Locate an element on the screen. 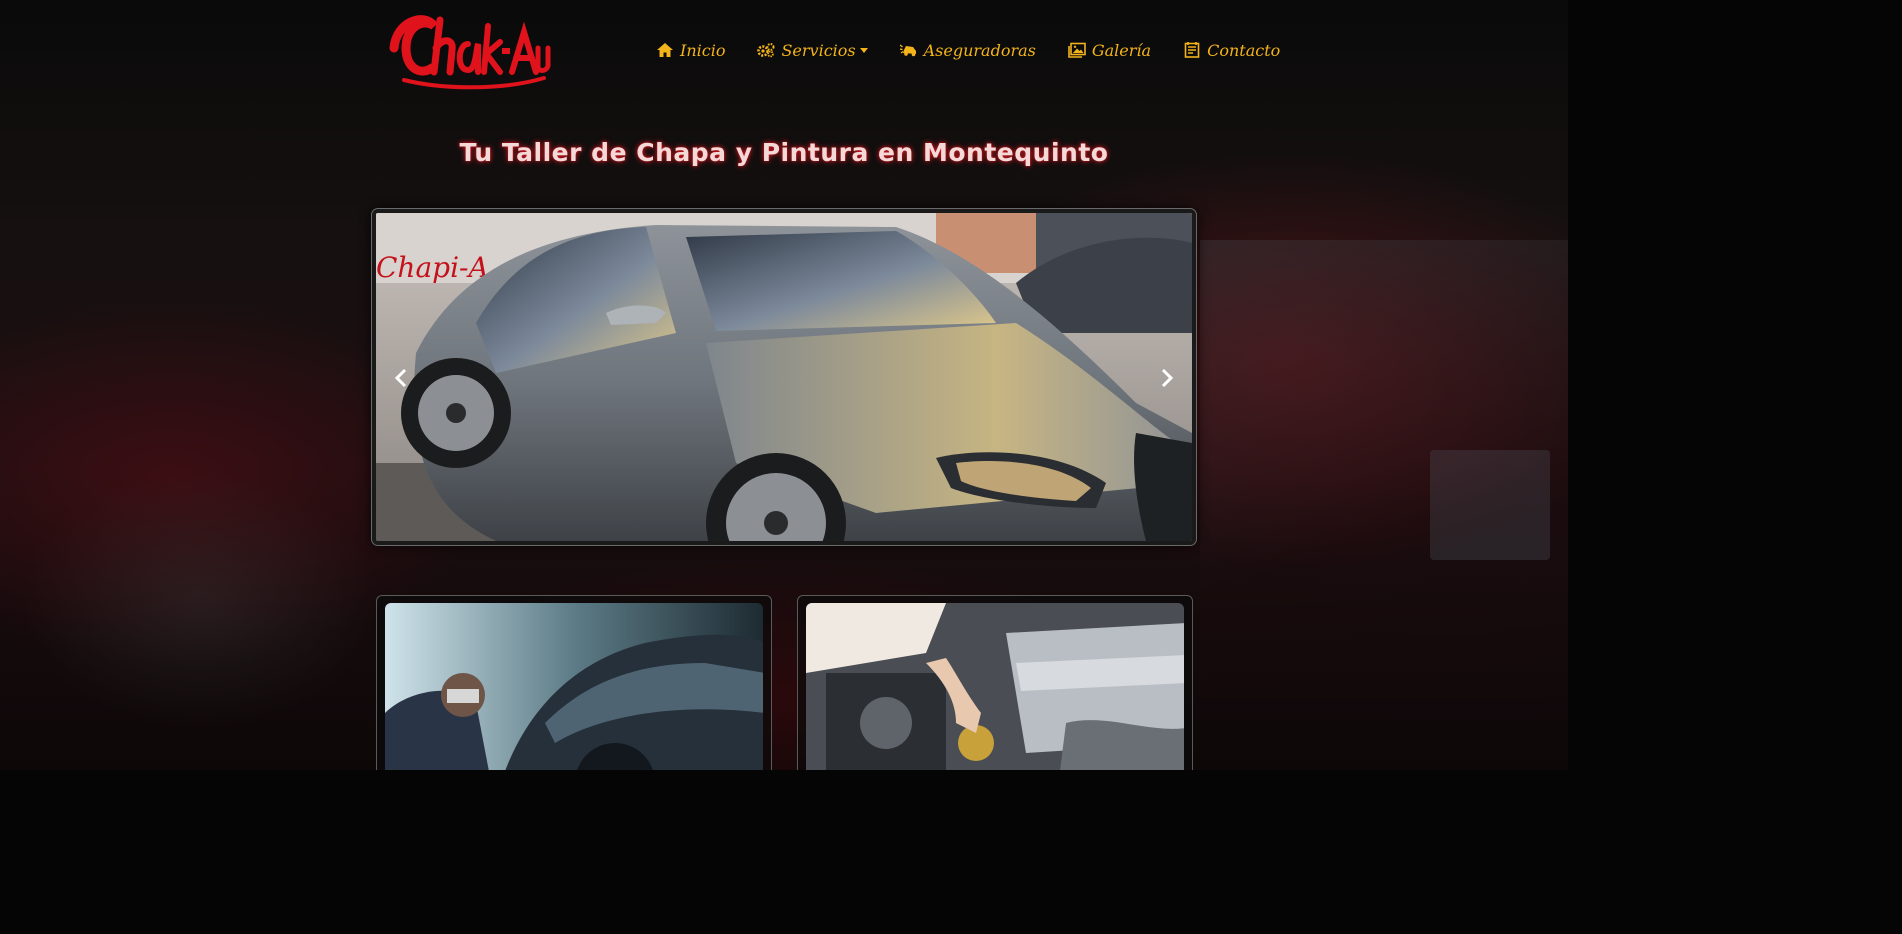 The height and width of the screenshot is (934, 1902). logo-graphic is located at coordinates (470, 52).